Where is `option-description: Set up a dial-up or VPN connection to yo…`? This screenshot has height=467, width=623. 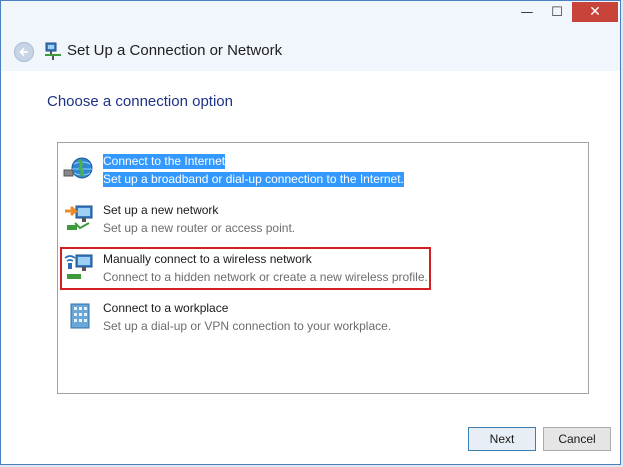 option-description: Set up a dial-up or VPN connection to yo… is located at coordinates (247, 326).